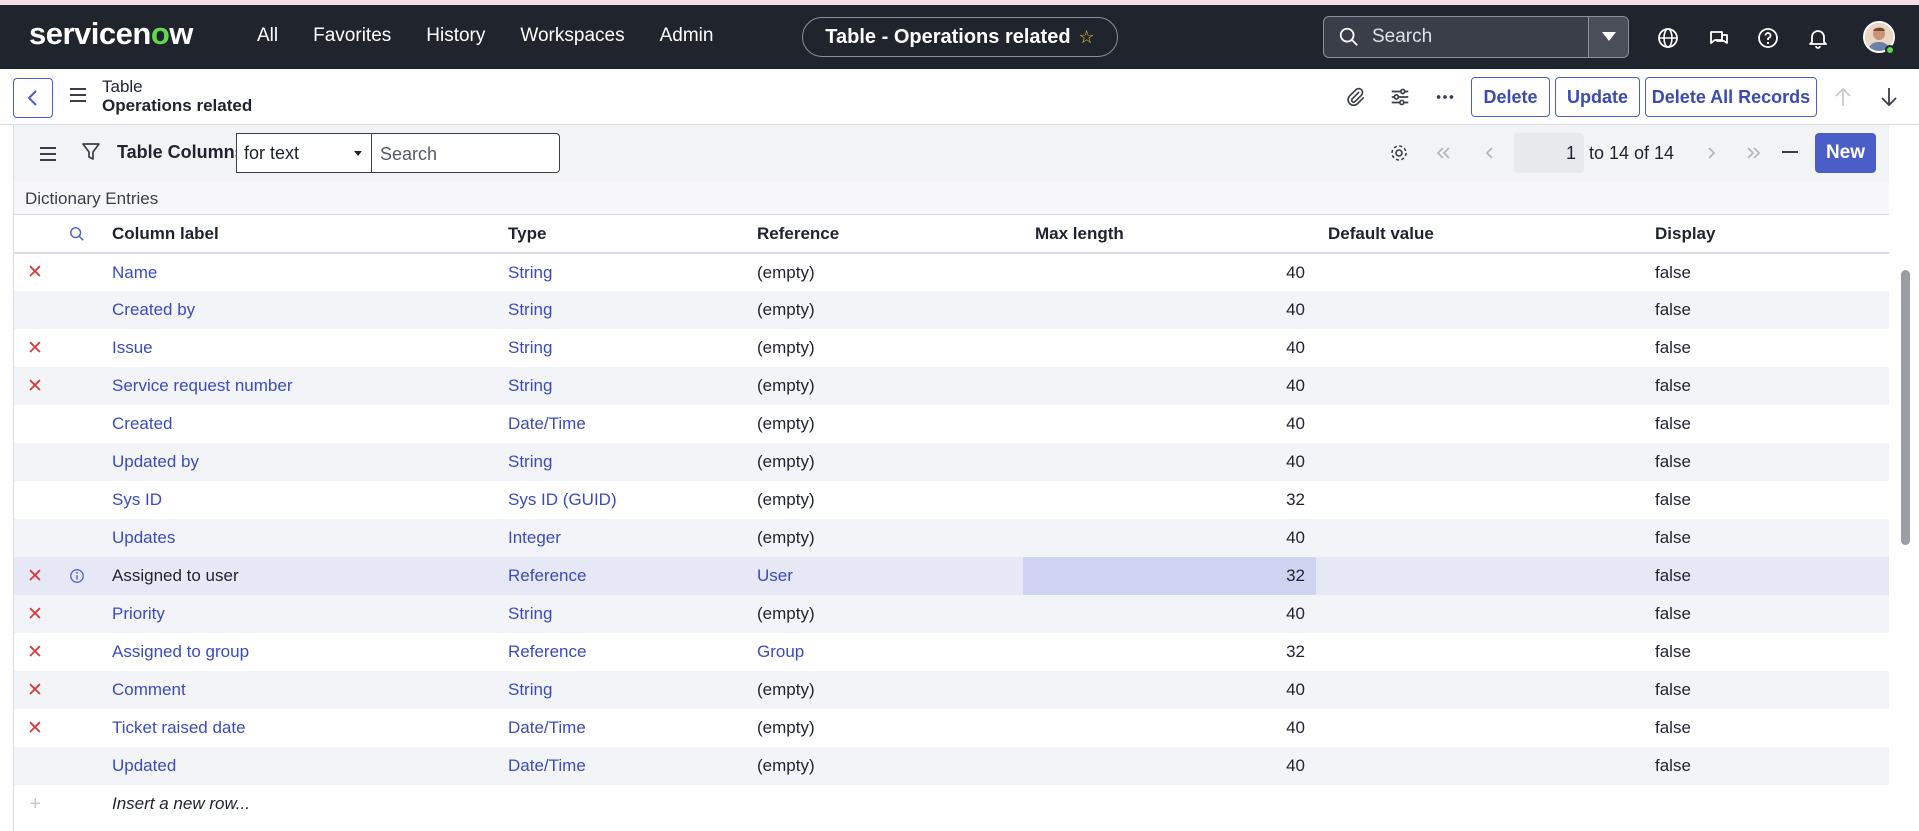 The width and height of the screenshot is (1919, 831). Describe the element at coordinates (1608, 37) in the screenshot. I see `search-scope-dropdown` at that location.